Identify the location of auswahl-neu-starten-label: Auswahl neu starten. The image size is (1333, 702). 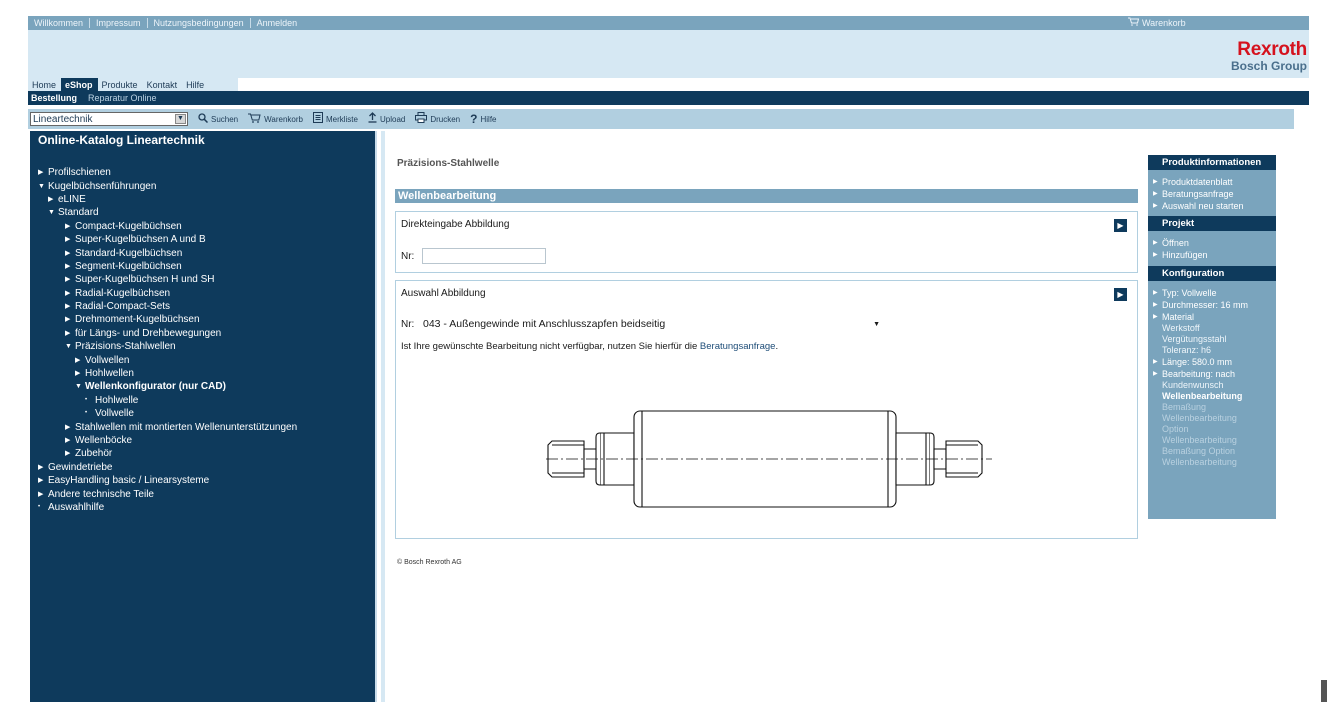
(1203, 206).